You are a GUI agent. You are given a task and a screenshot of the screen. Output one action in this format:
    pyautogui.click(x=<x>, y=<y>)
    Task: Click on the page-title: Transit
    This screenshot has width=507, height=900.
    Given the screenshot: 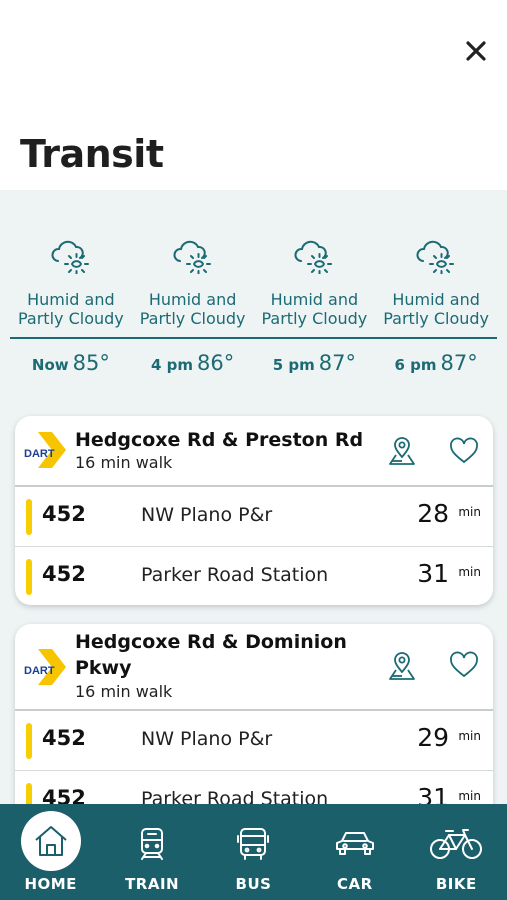 What is the action you would take?
    pyautogui.click(x=92, y=154)
    